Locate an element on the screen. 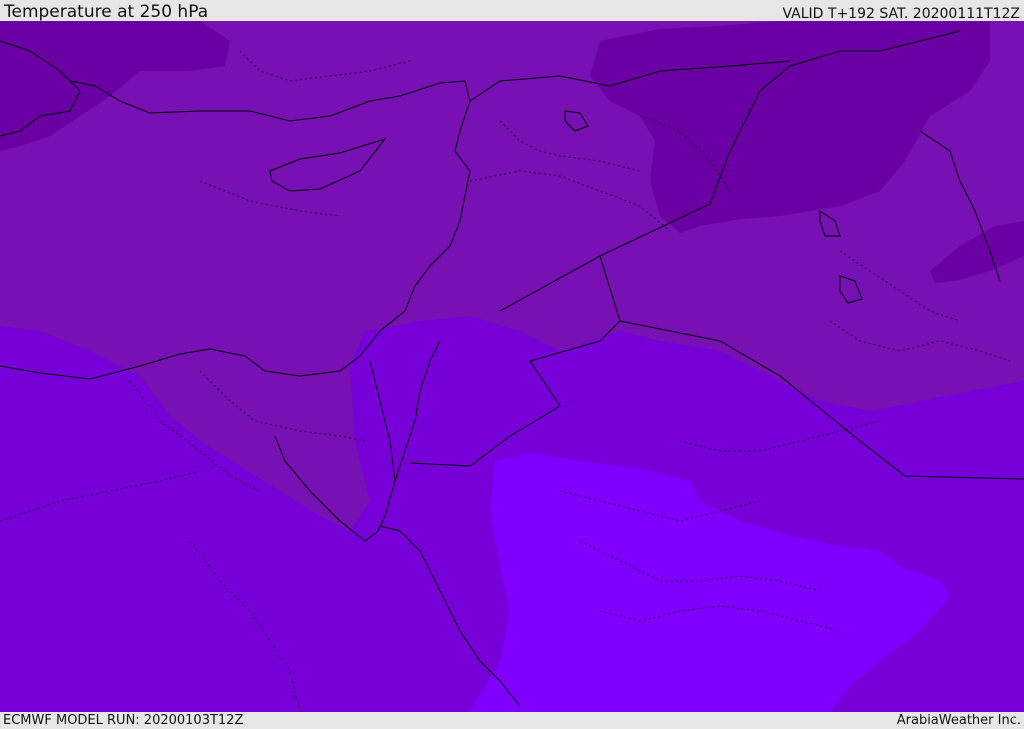 This screenshot has width=1024, height=729. model-run: ECMWF MODEL RUN: 20200103T12Z is located at coordinates (123, 720).